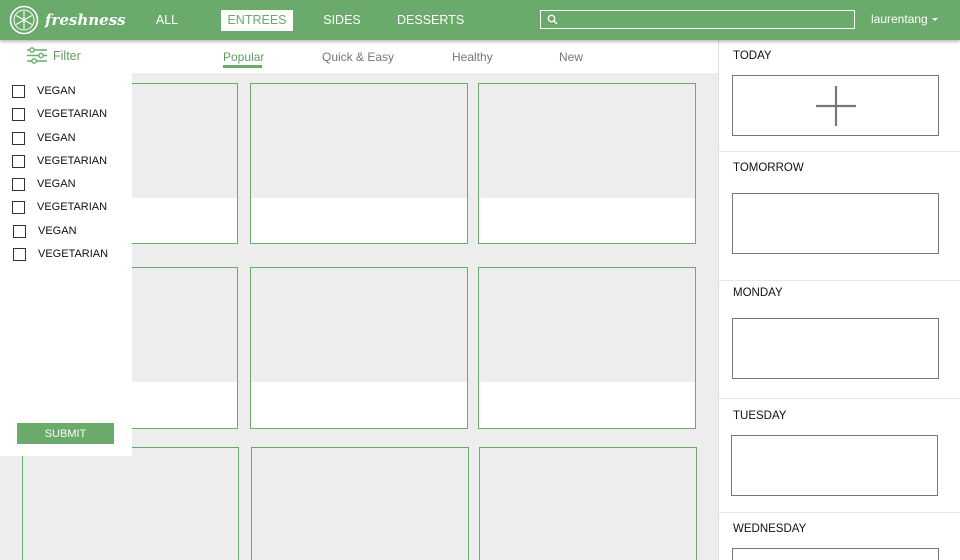 This screenshot has width=960, height=560. What do you see at coordinates (24, 20) in the screenshot?
I see `lime-logo-icon` at bounding box center [24, 20].